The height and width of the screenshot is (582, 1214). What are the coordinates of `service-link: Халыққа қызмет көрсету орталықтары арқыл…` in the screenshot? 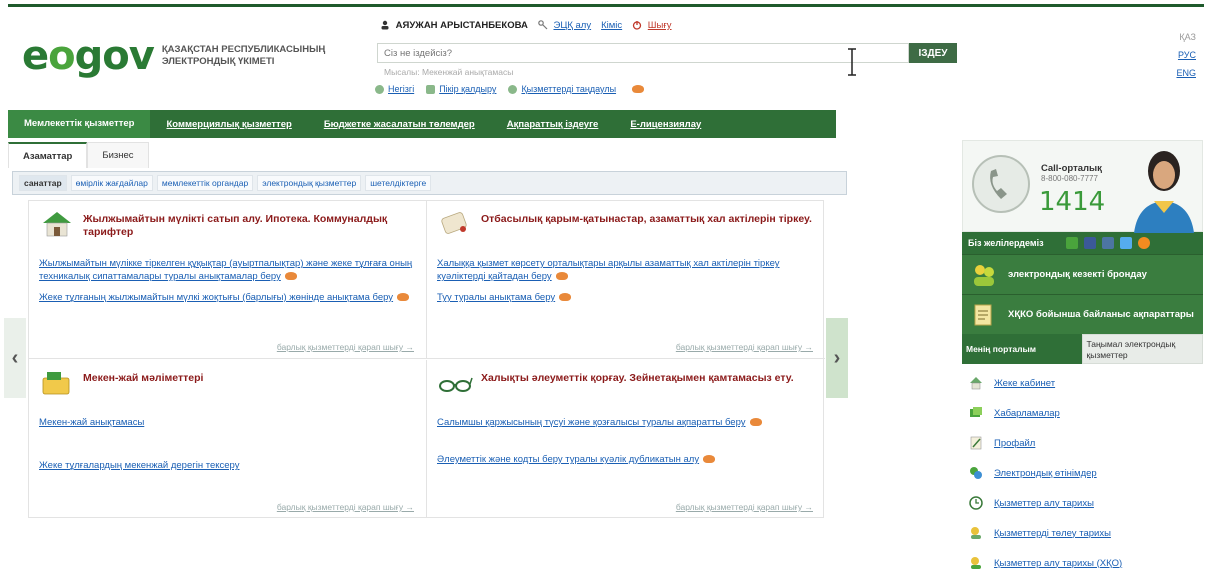 It's located at (608, 270).